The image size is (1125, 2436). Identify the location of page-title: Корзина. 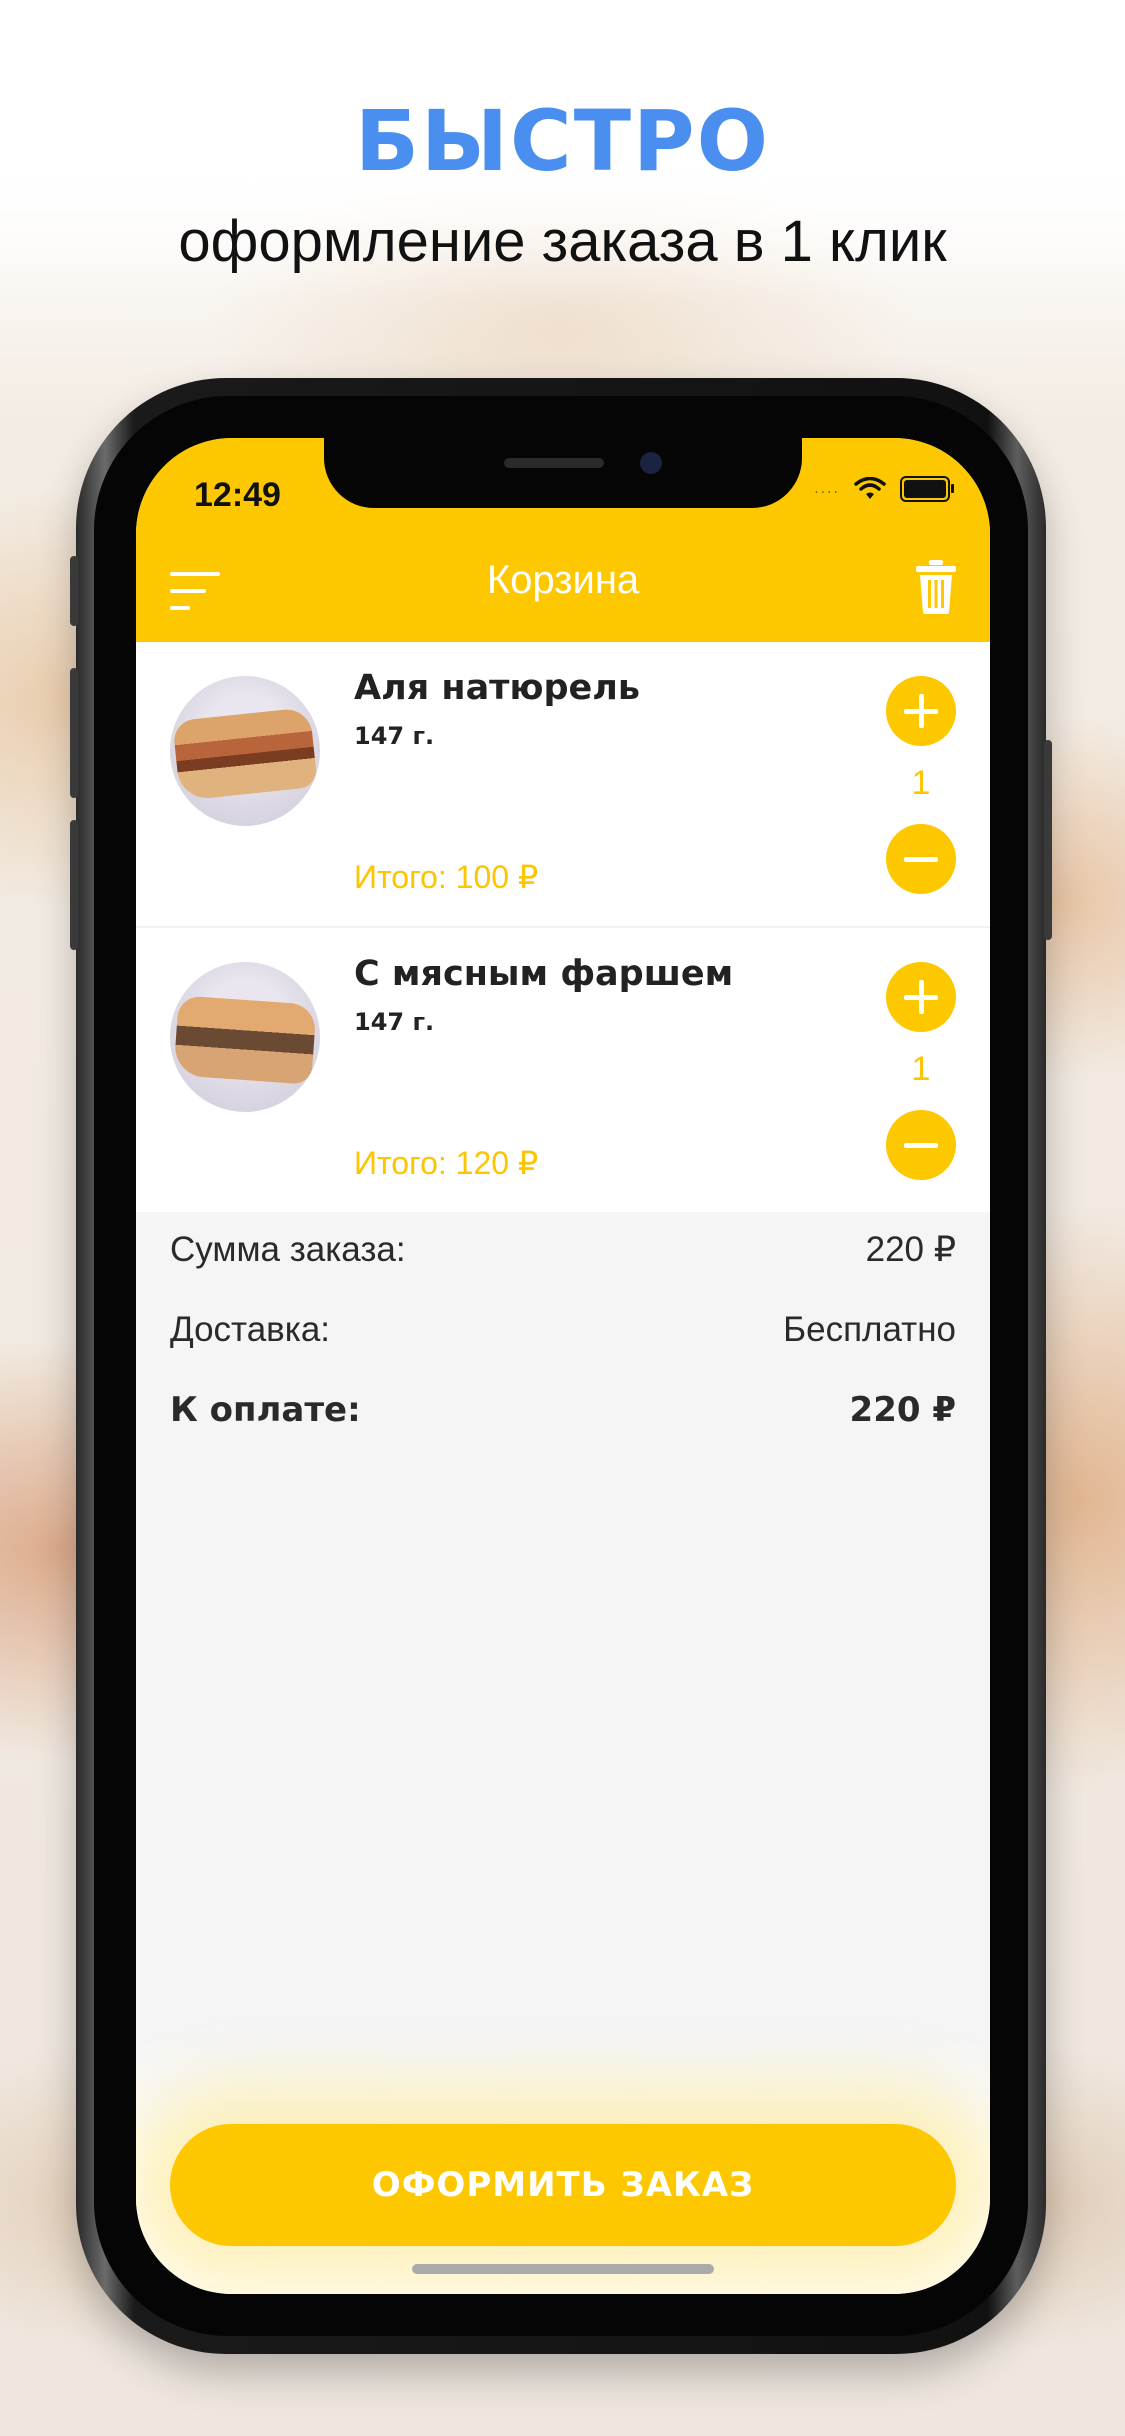
(563, 580).